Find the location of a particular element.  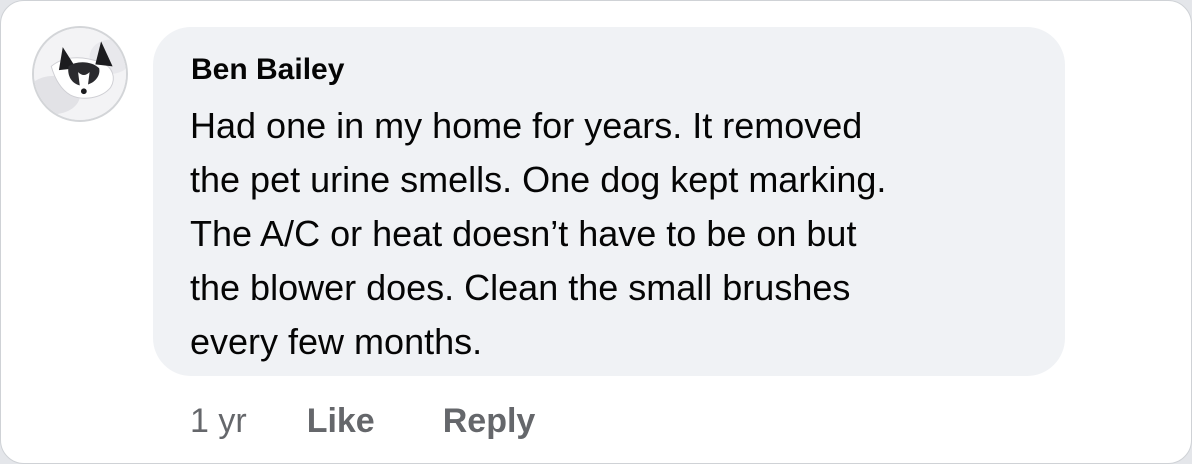

comment-text-line: every few months. is located at coordinates (336, 341).